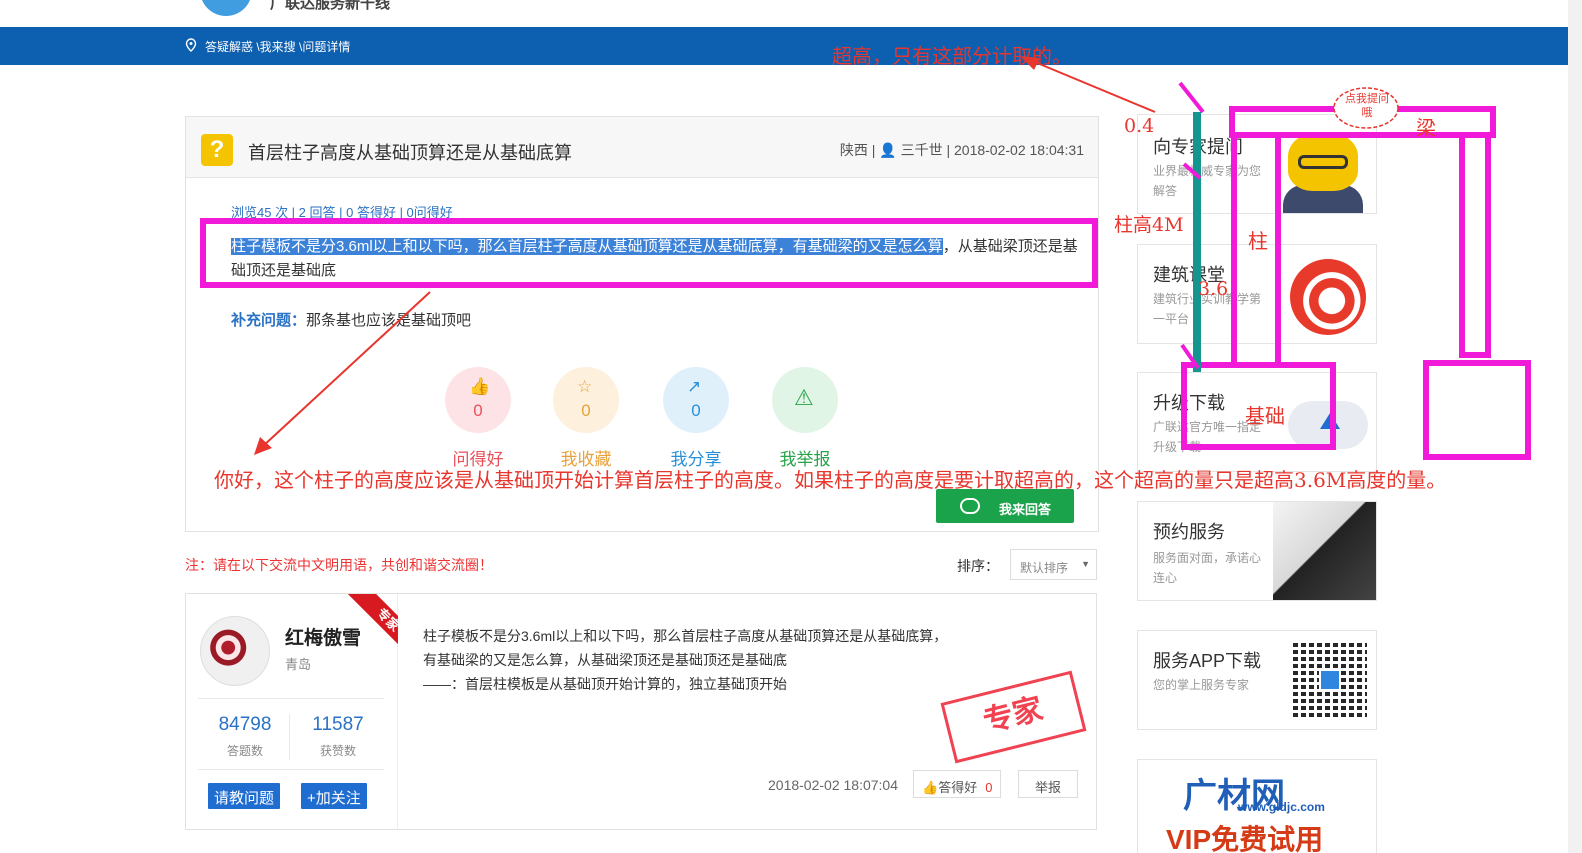  What do you see at coordinates (346, 369) in the screenshot?
I see `arrow-line` at bounding box center [346, 369].